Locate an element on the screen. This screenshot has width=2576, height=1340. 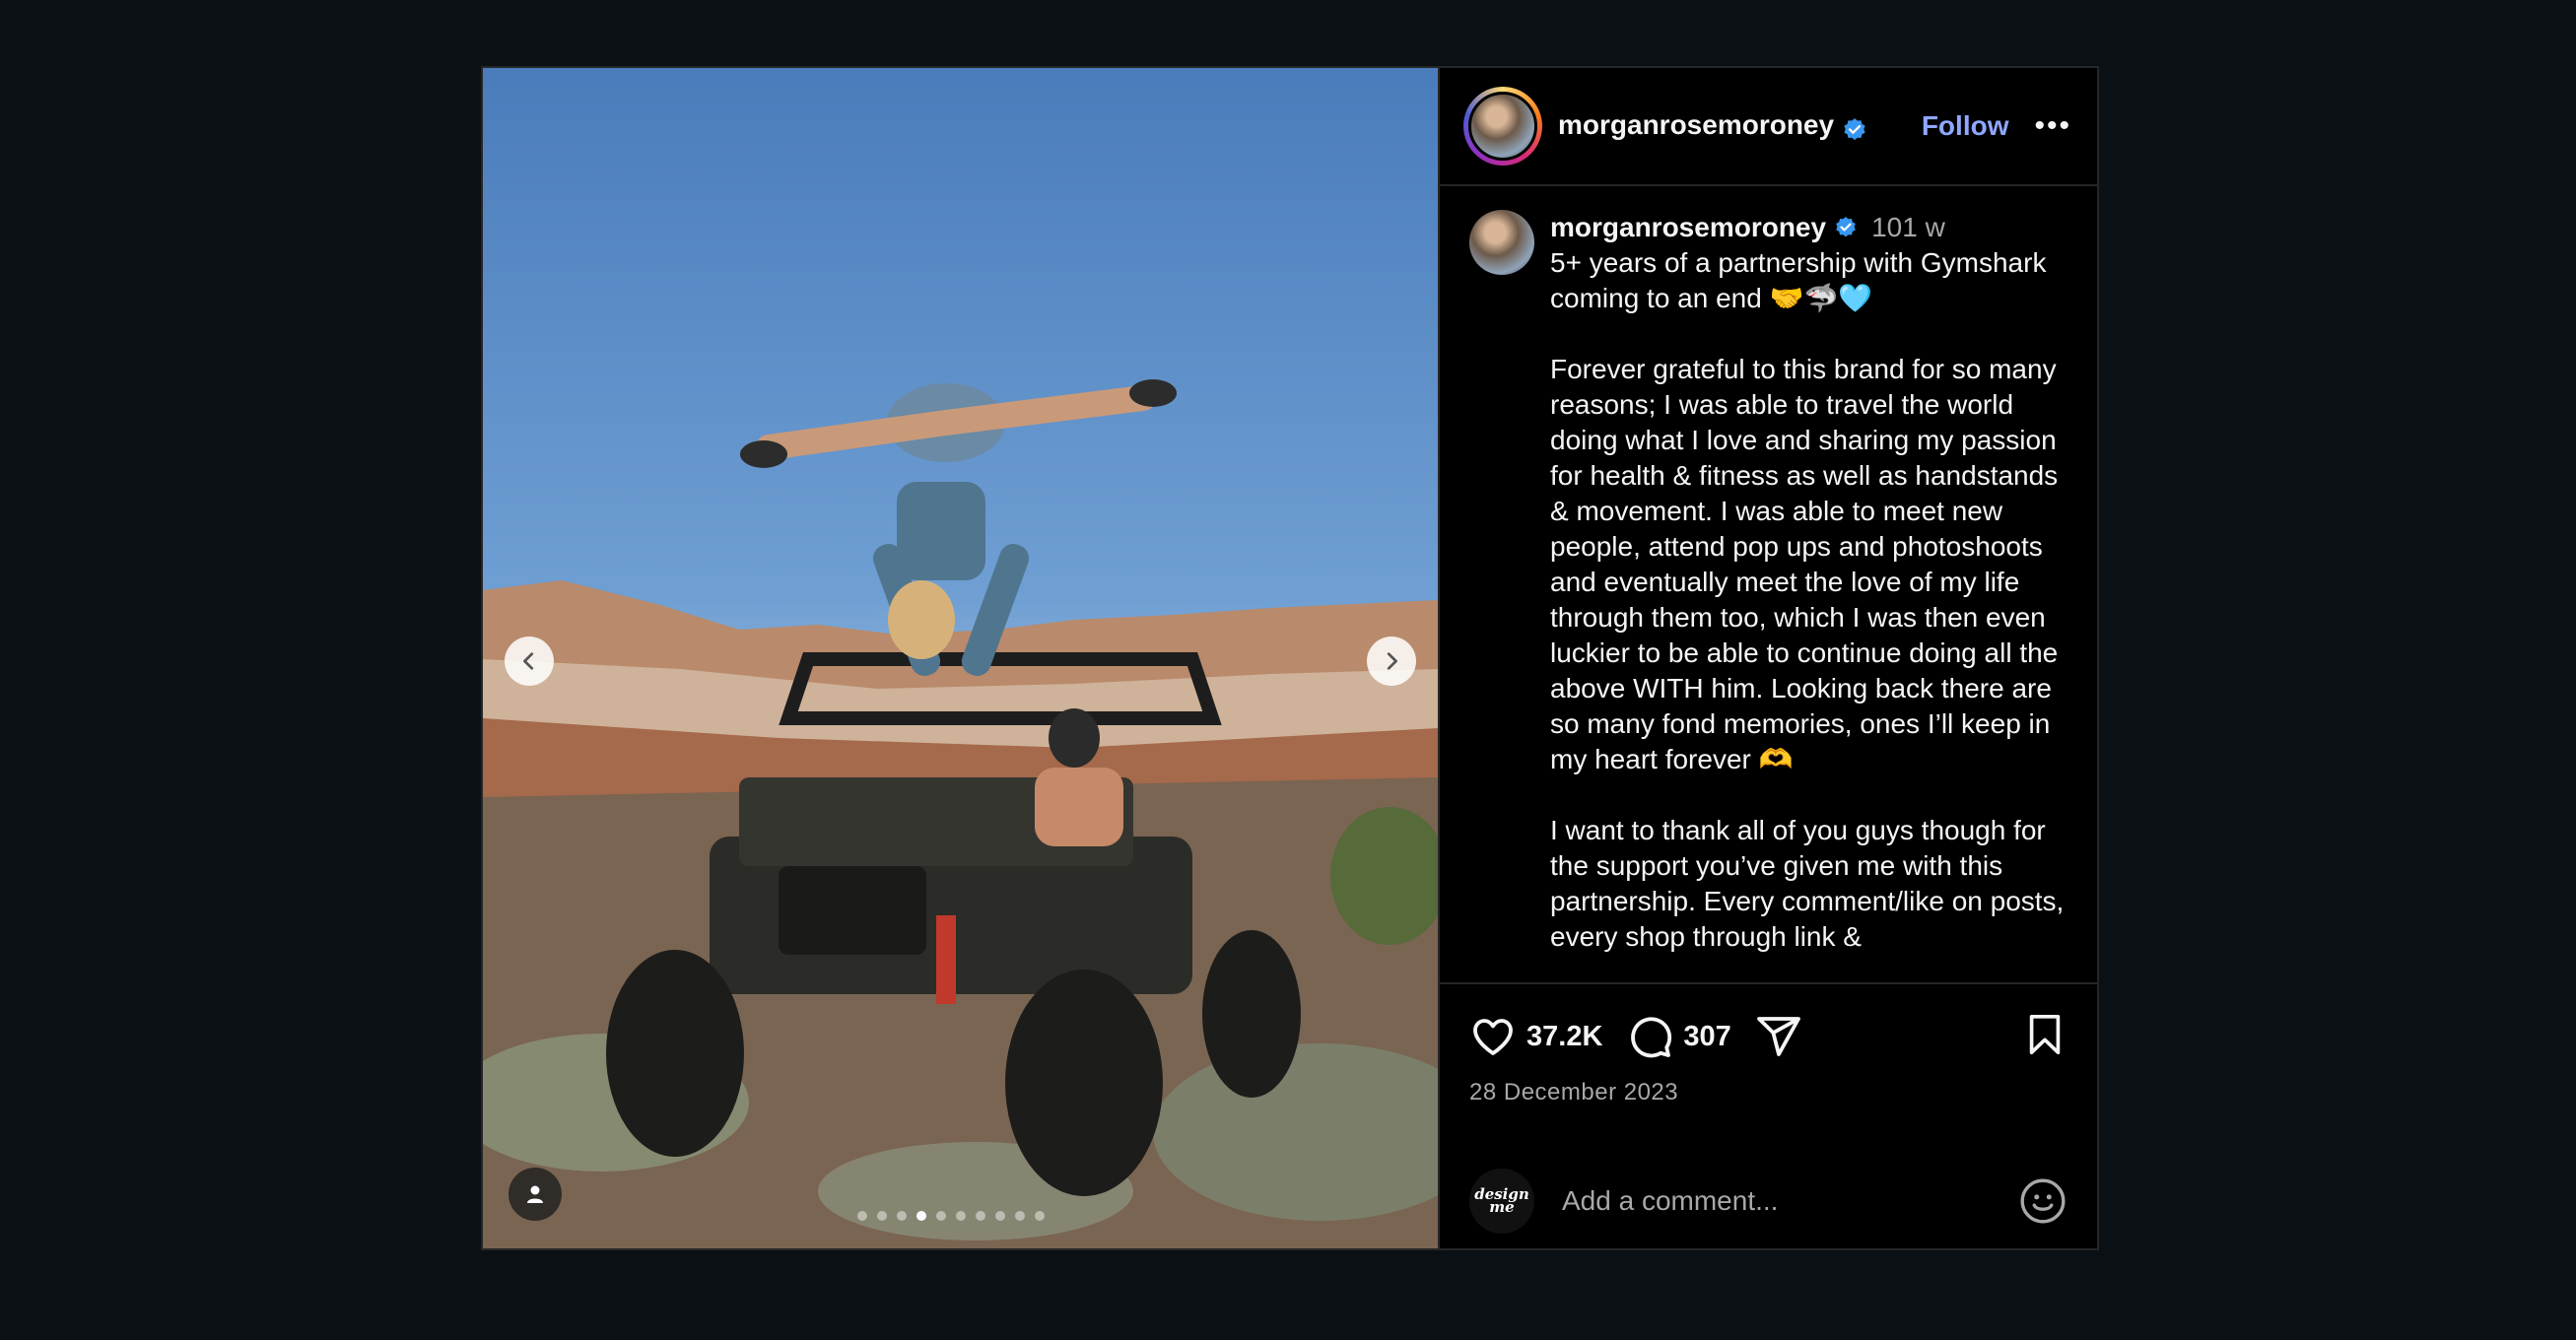
avatar is located at coordinates (1502, 127).